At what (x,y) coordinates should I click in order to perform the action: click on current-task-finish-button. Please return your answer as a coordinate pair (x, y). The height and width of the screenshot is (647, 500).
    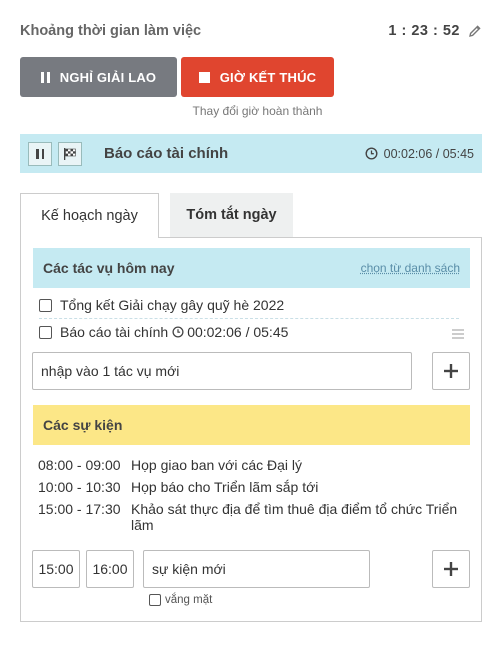
    Looking at the image, I should click on (70, 153).